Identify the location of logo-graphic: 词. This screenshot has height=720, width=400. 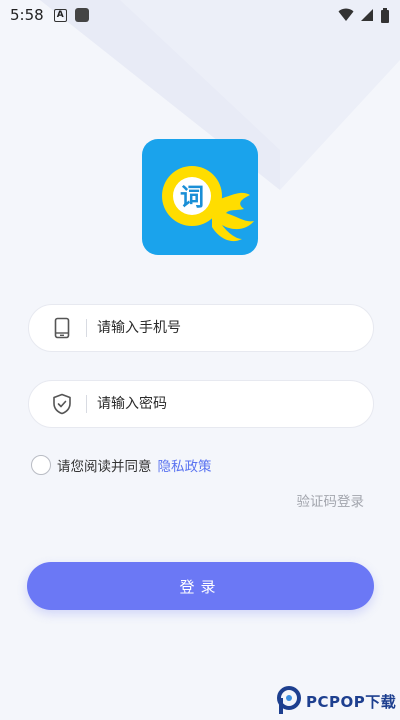
(208, 204).